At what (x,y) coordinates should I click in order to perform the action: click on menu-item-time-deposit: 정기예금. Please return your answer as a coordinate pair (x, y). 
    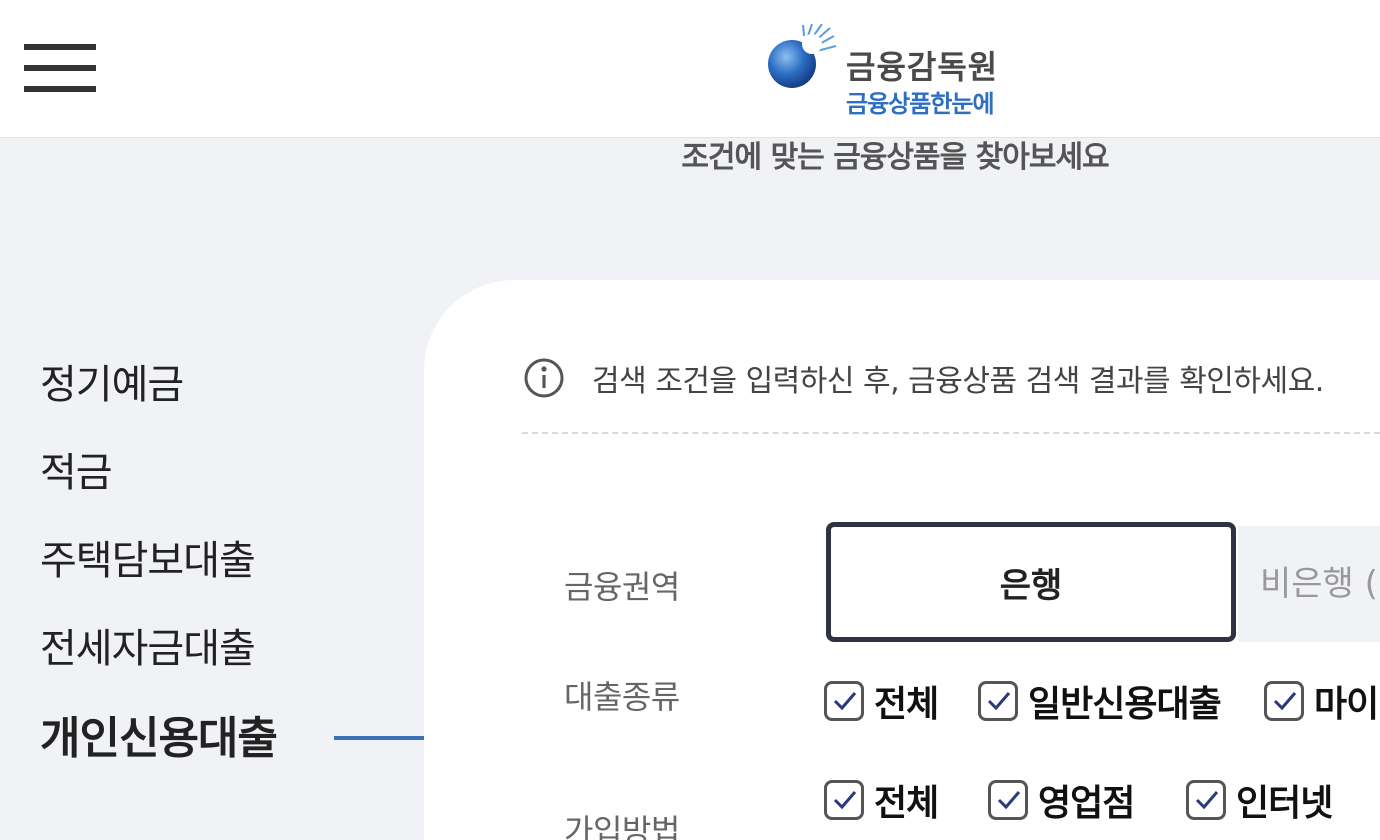
    Looking at the image, I should click on (158, 399).